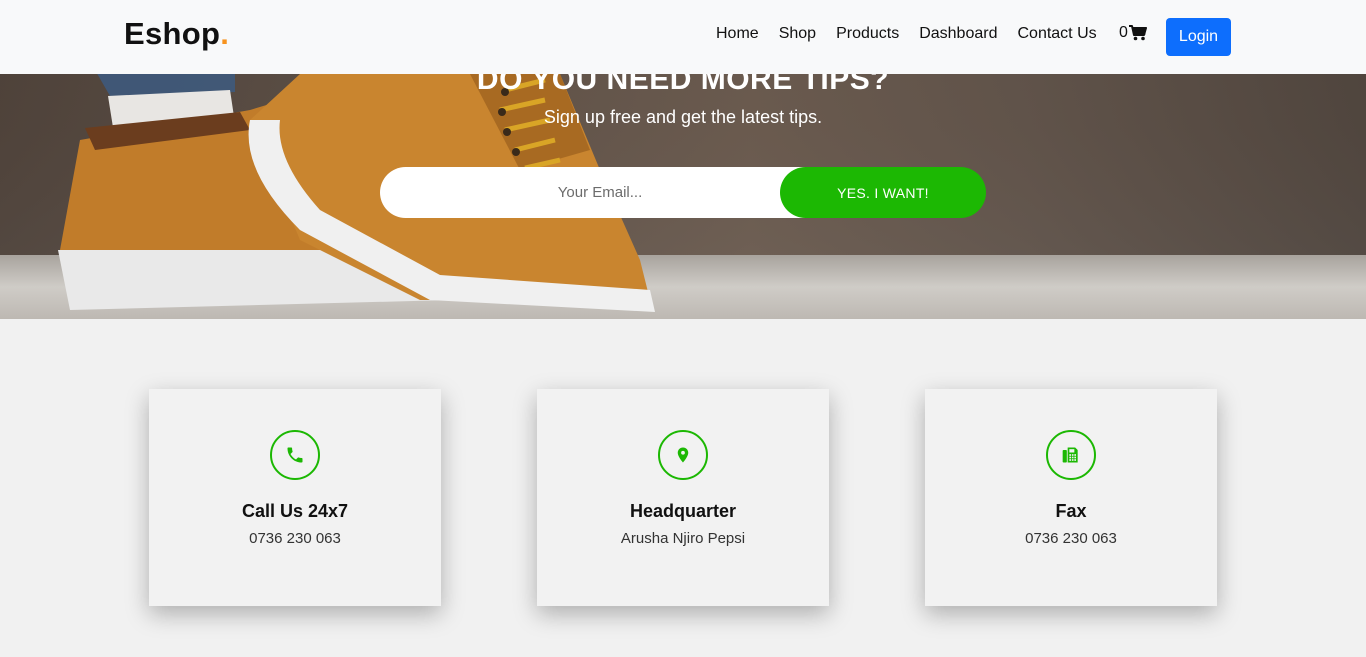  I want to click on shopping-cart-icon, so click(1137, 33).